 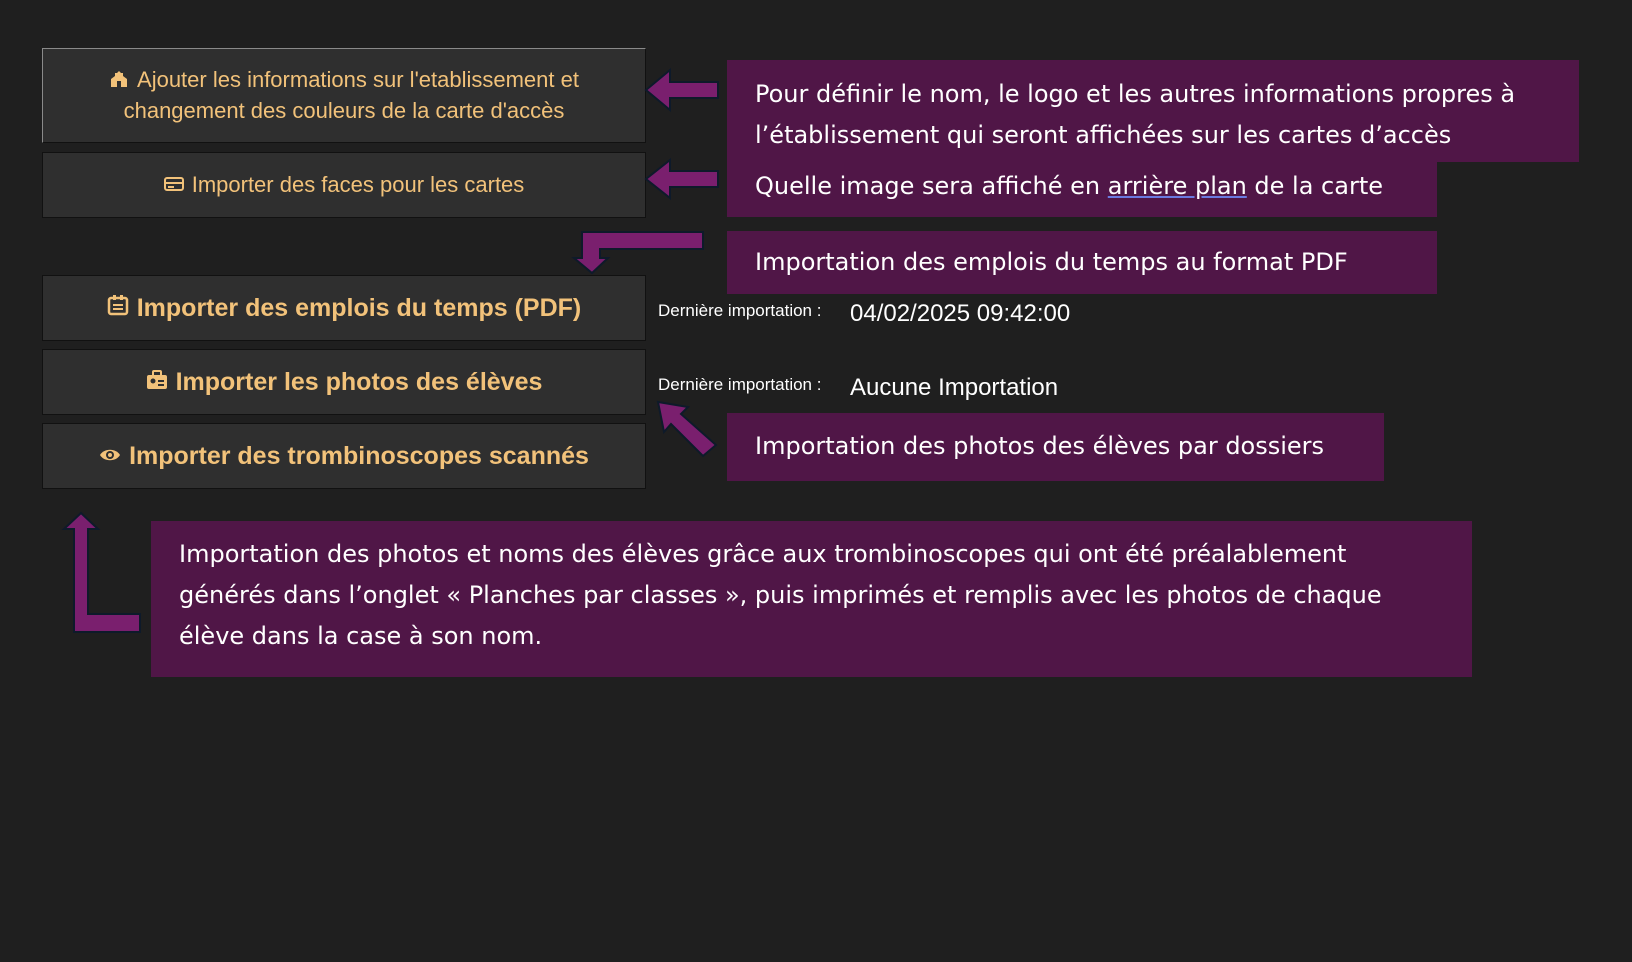 I want to click on arrow-up-l-icon, so click(x=101, y=572).